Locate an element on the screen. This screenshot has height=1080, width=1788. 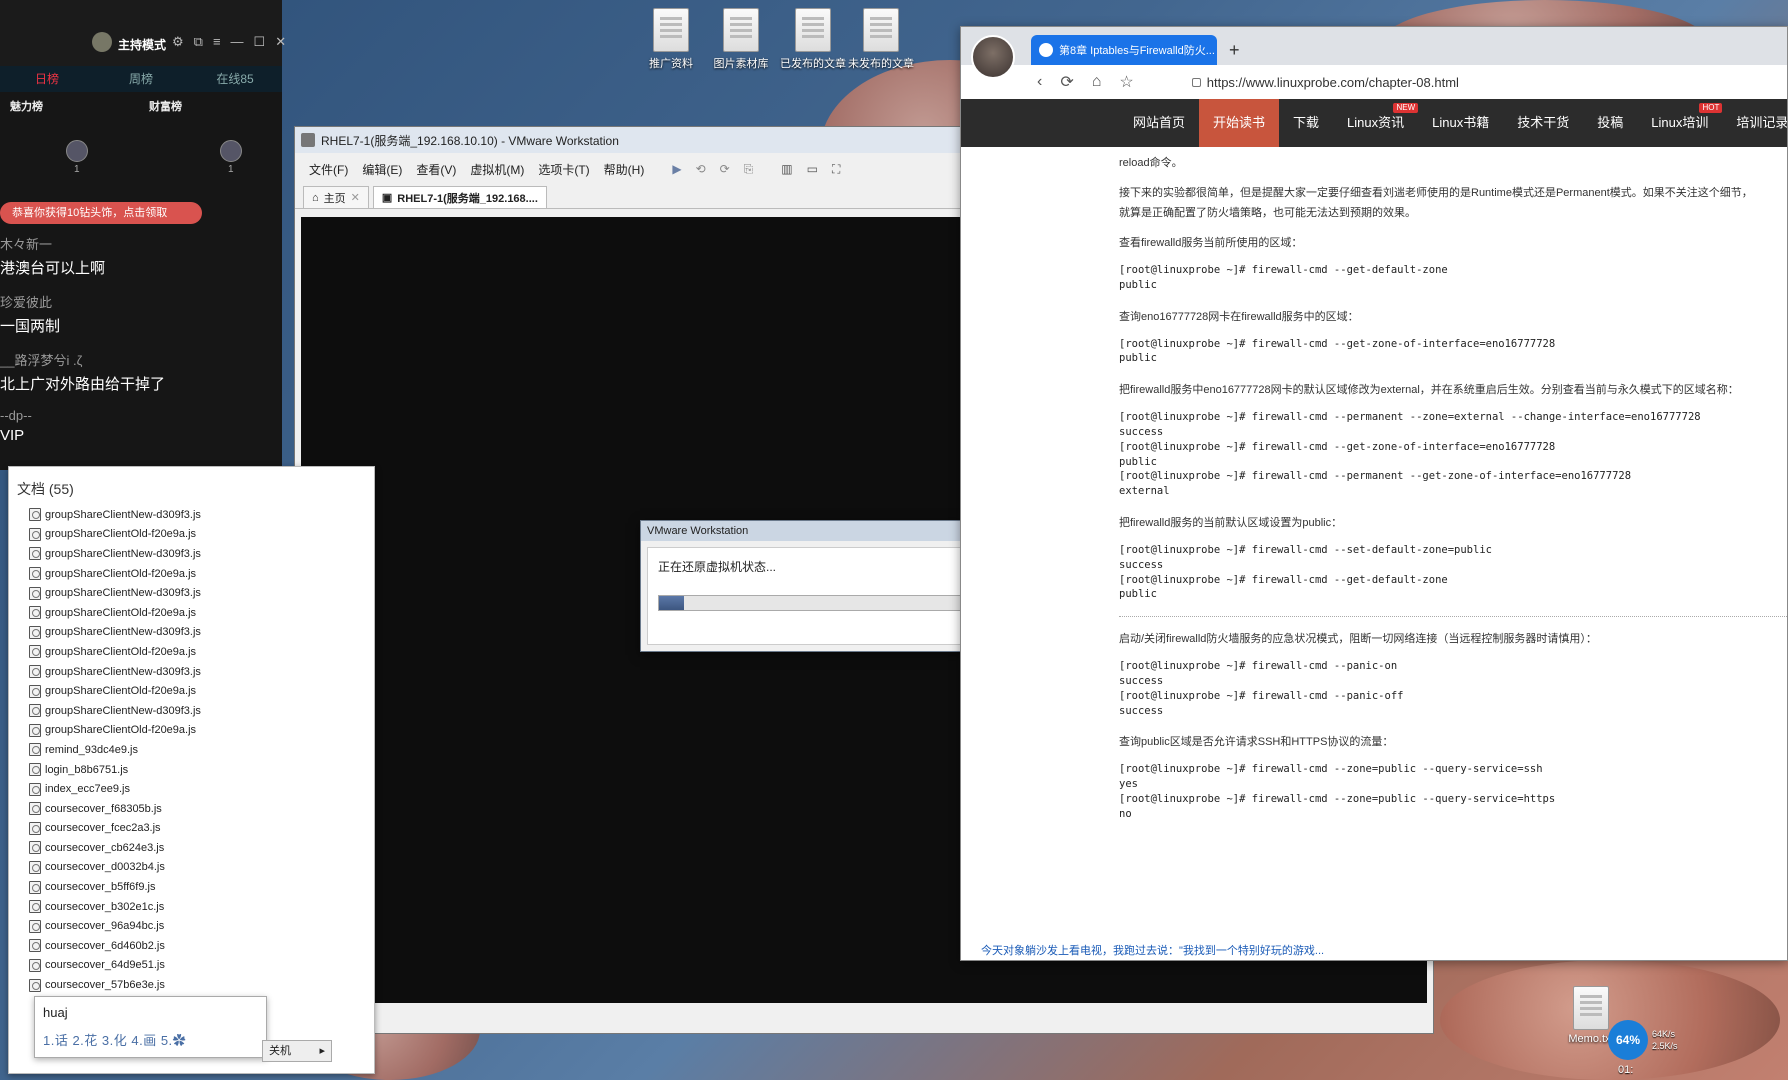
menu-tabs: 选项卡(T) is located at coordinates (563, 169).